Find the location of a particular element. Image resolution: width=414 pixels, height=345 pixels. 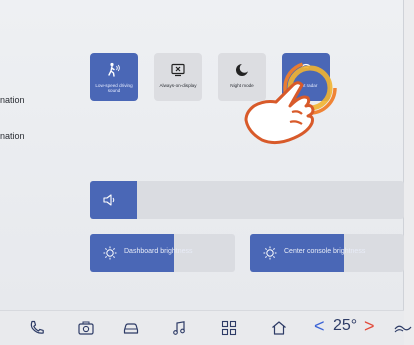

radar-icon is located at coordinates (306, 70).